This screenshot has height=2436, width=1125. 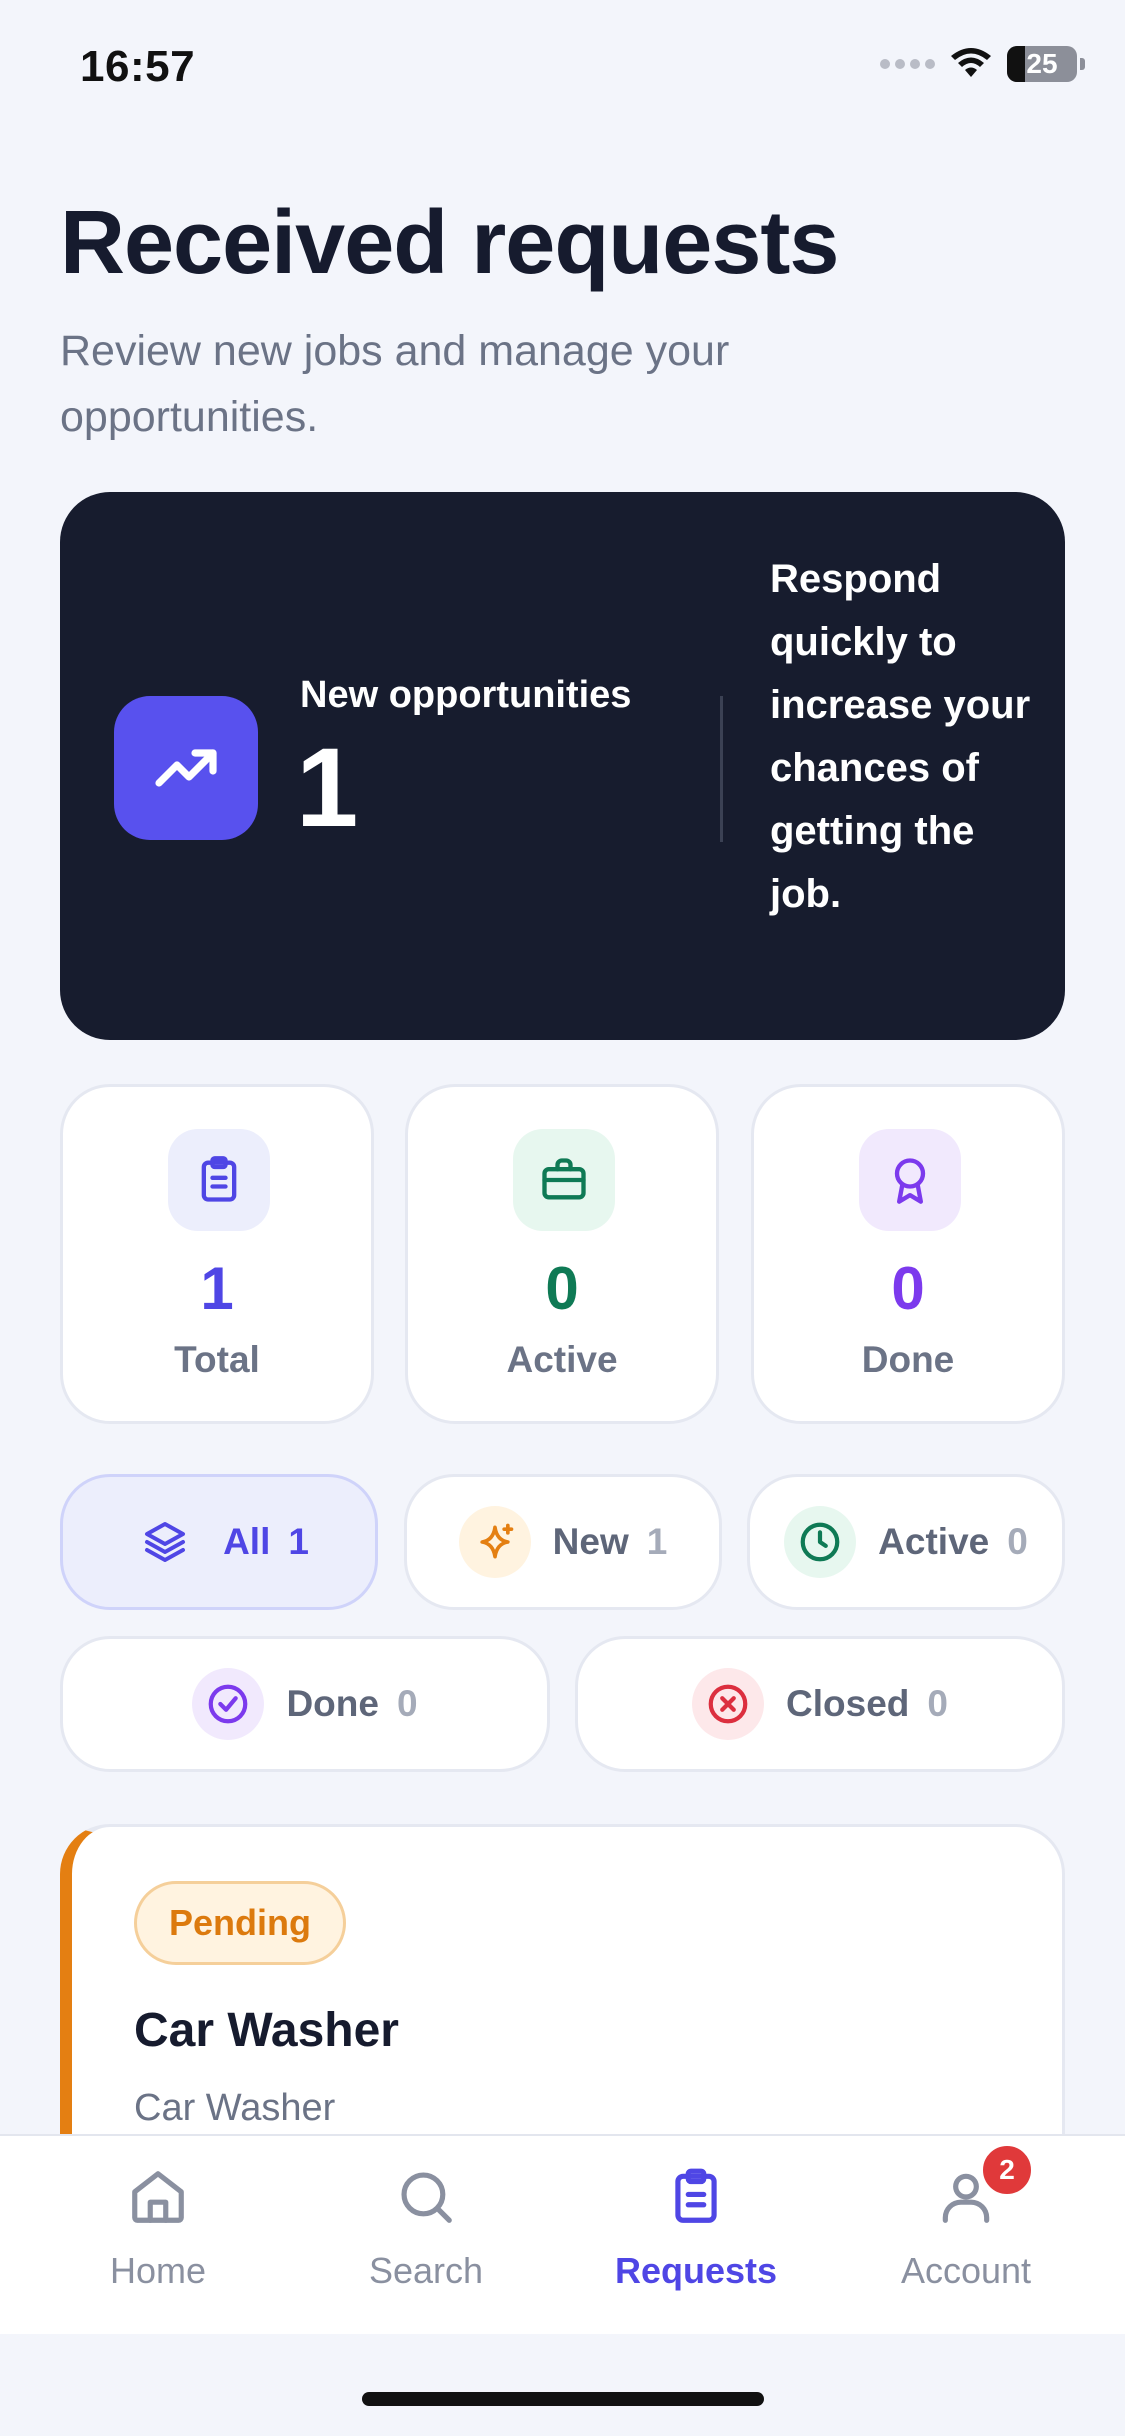 What do you see at coordinates (910, 1180) in the screenshot?
I see `award-icon` at bounding box center [910, 1180].